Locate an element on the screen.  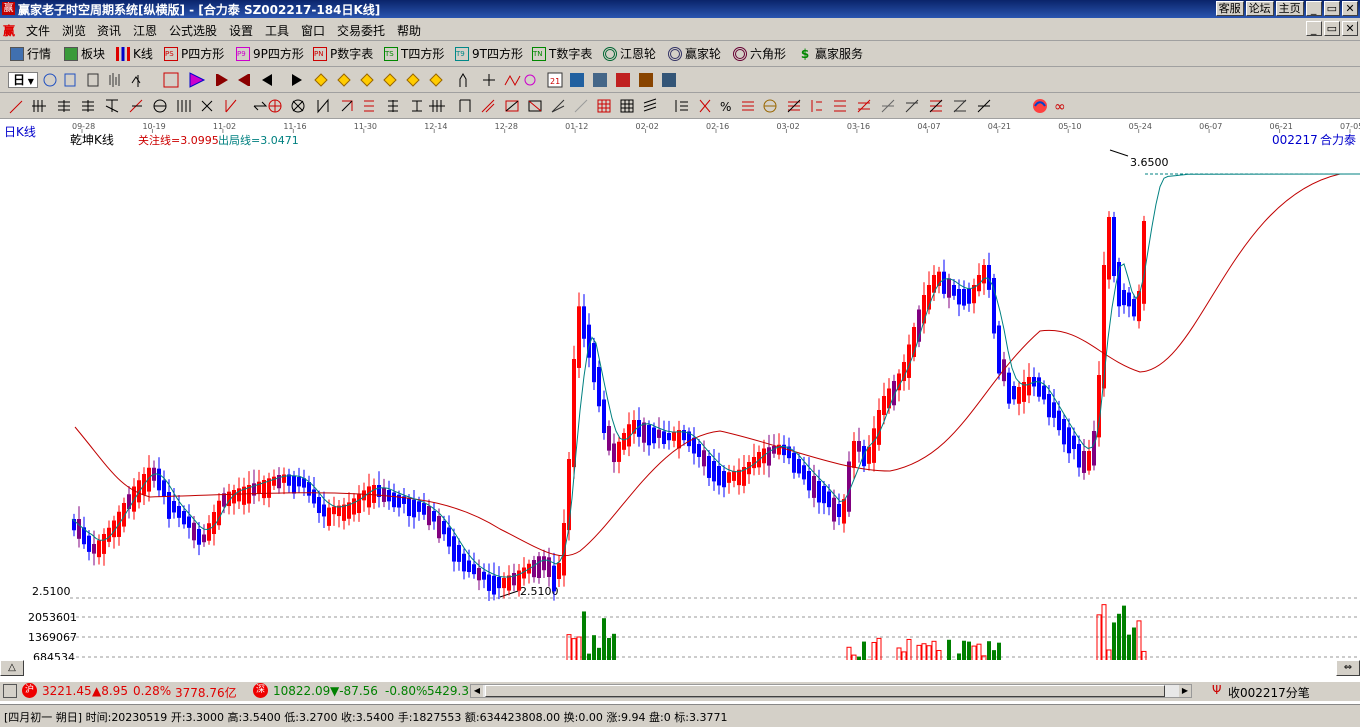
p9-icon: P9 is located at coordinates (243, 53).